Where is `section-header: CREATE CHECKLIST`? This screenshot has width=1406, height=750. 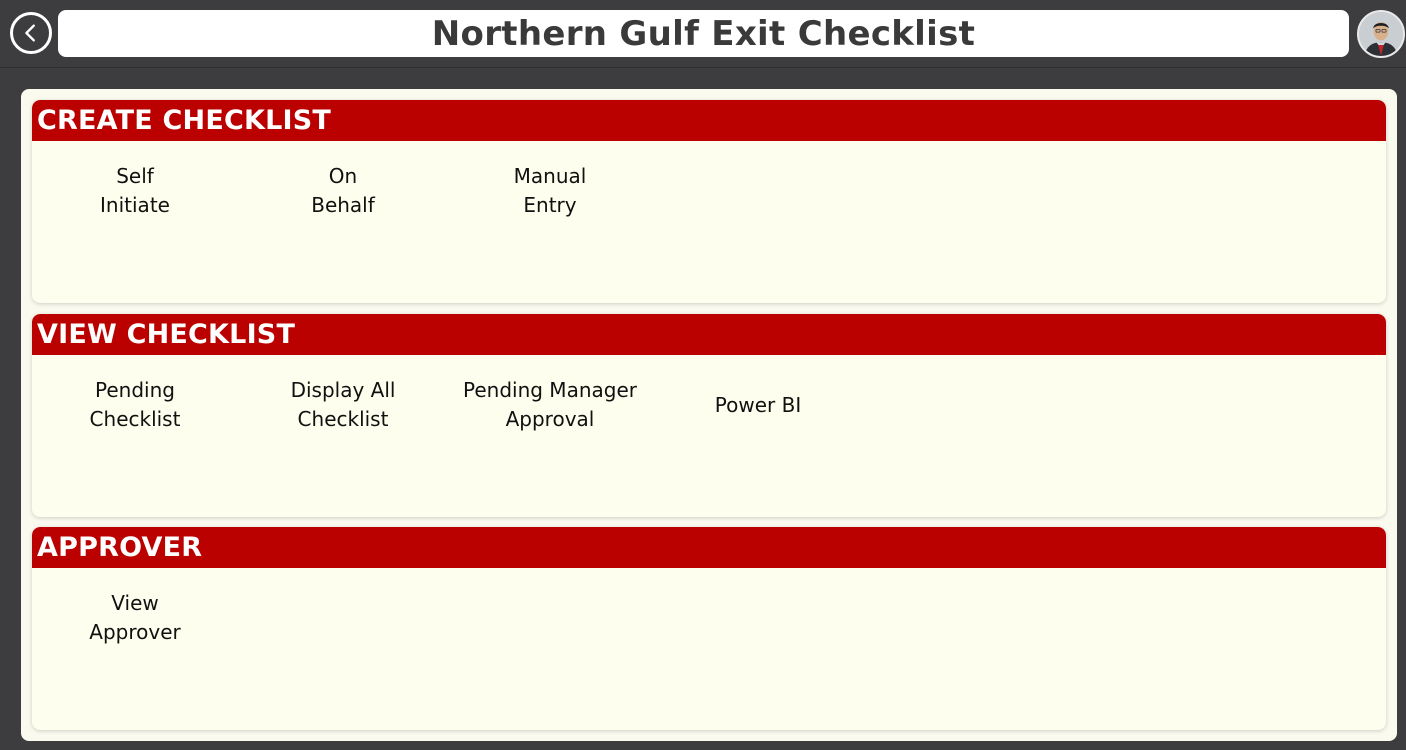 section-header: CREATE CHECKLIST is located at coordinates (709, 120).